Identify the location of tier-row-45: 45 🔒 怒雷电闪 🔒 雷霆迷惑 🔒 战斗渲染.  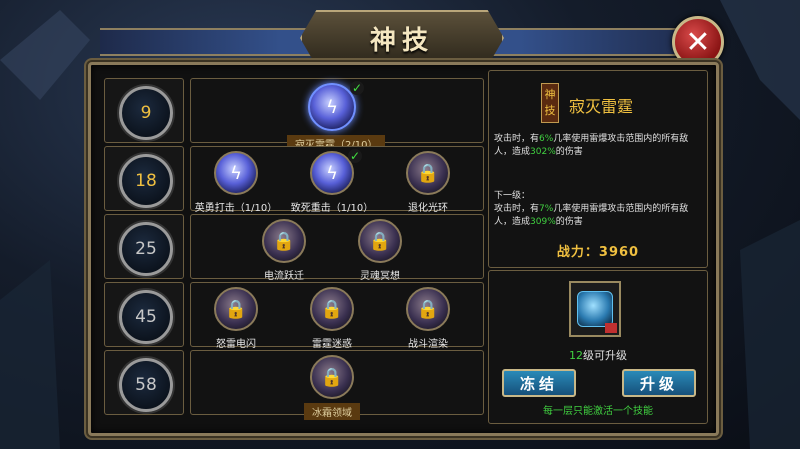
(294, 316).